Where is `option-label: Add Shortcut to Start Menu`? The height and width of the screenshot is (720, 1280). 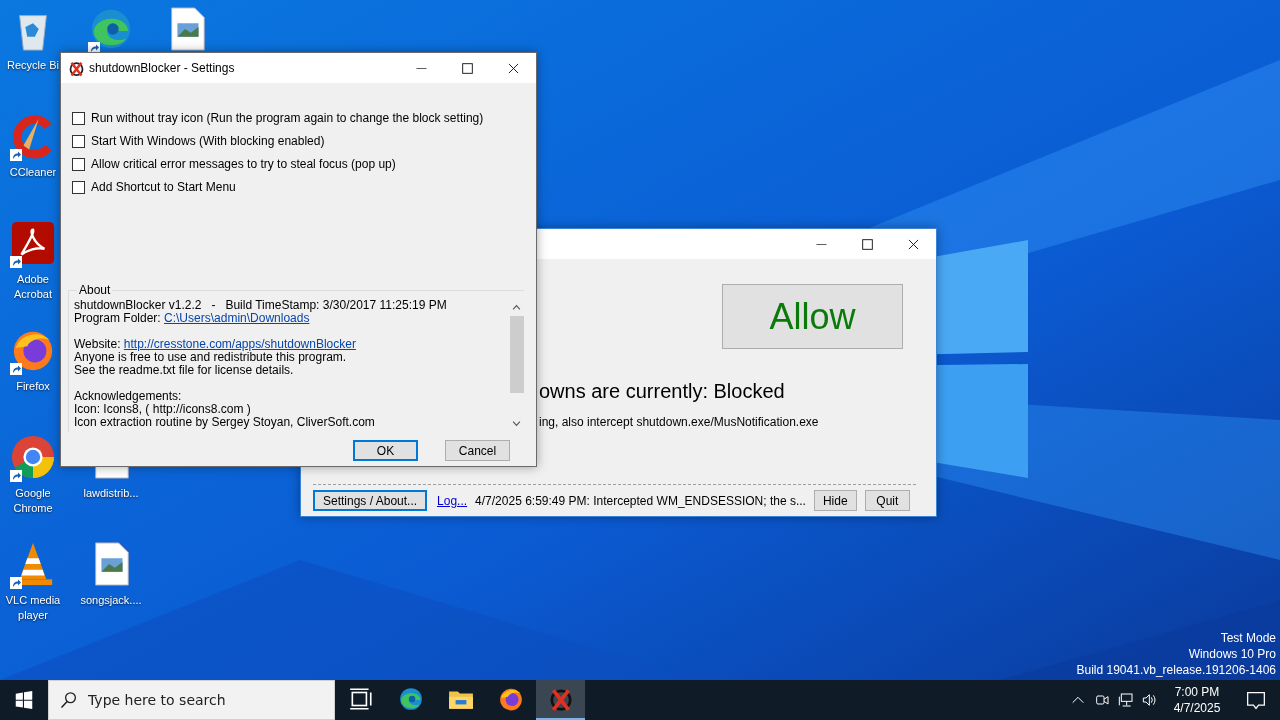
option-label: Add Shortcut to Start Menu is located at coordinates (163, 187).